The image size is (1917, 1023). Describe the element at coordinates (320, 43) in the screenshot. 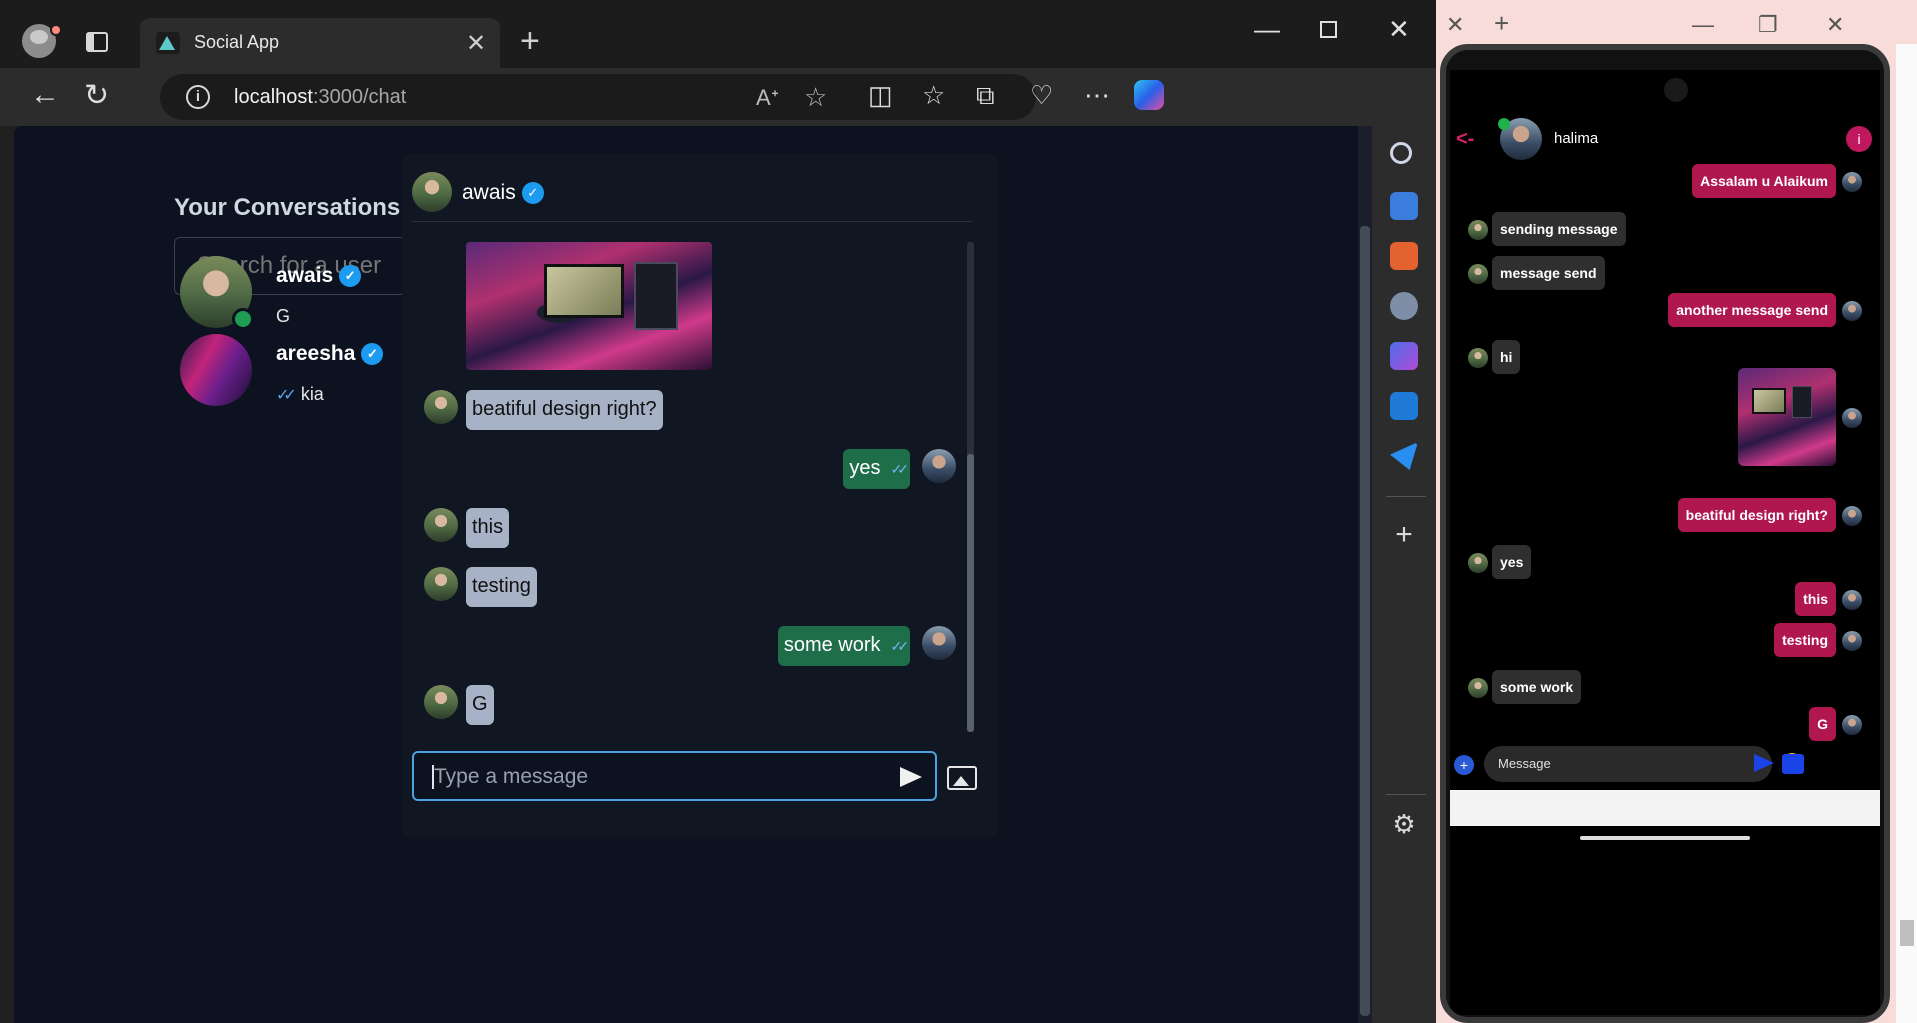

I see `tab-social-app: Social App ✕` at that location.